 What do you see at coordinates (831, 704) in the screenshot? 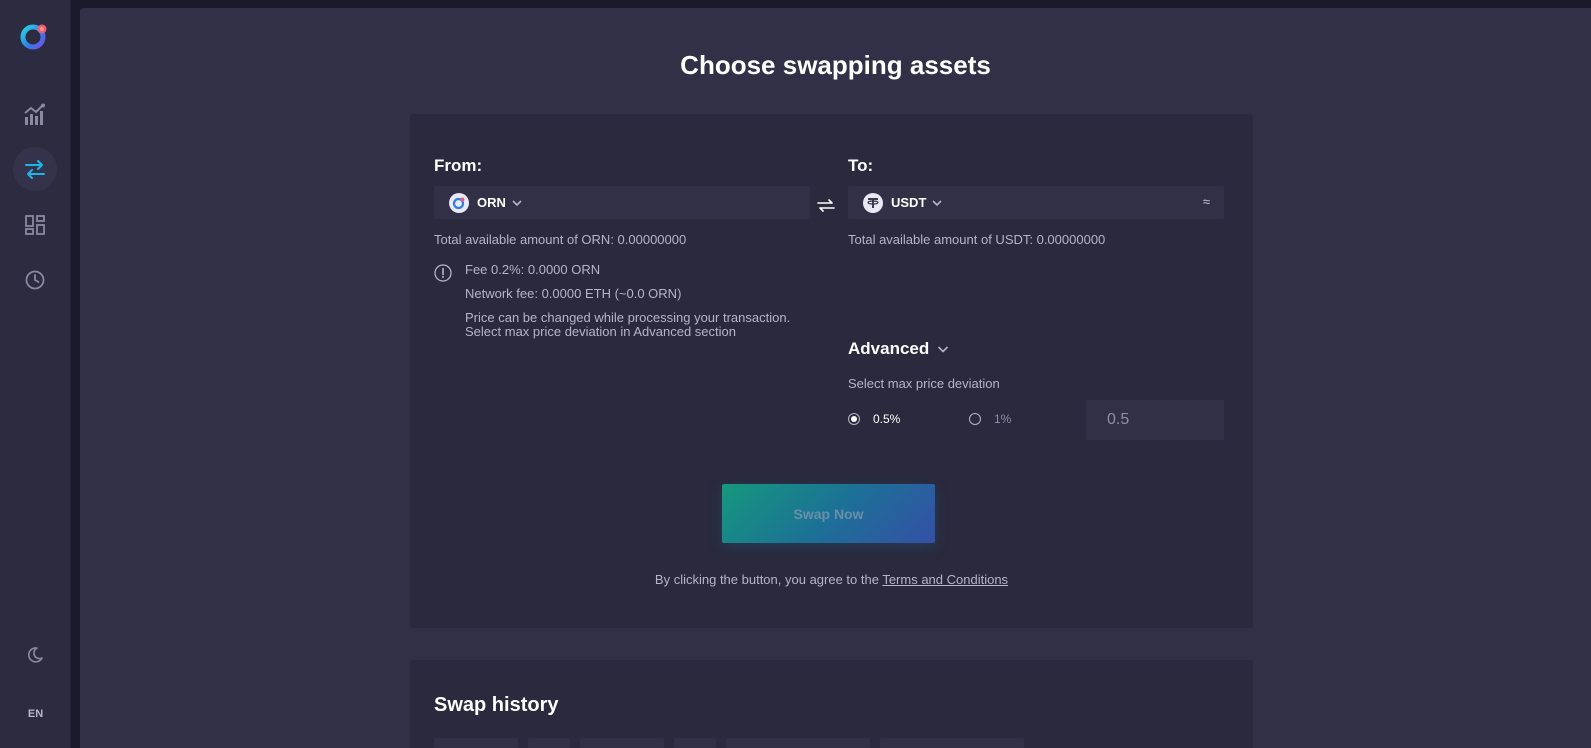
I see `swap-history-card: Swap history` at bounding box center [831, 704].